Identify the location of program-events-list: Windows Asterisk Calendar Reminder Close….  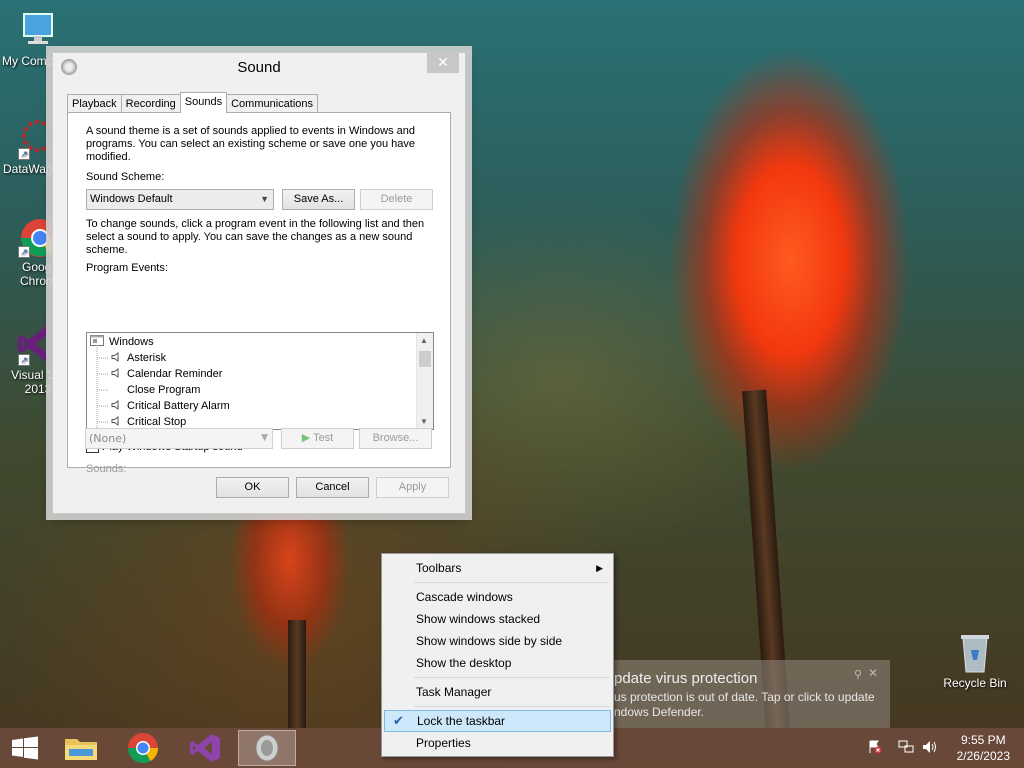
(260, 381).